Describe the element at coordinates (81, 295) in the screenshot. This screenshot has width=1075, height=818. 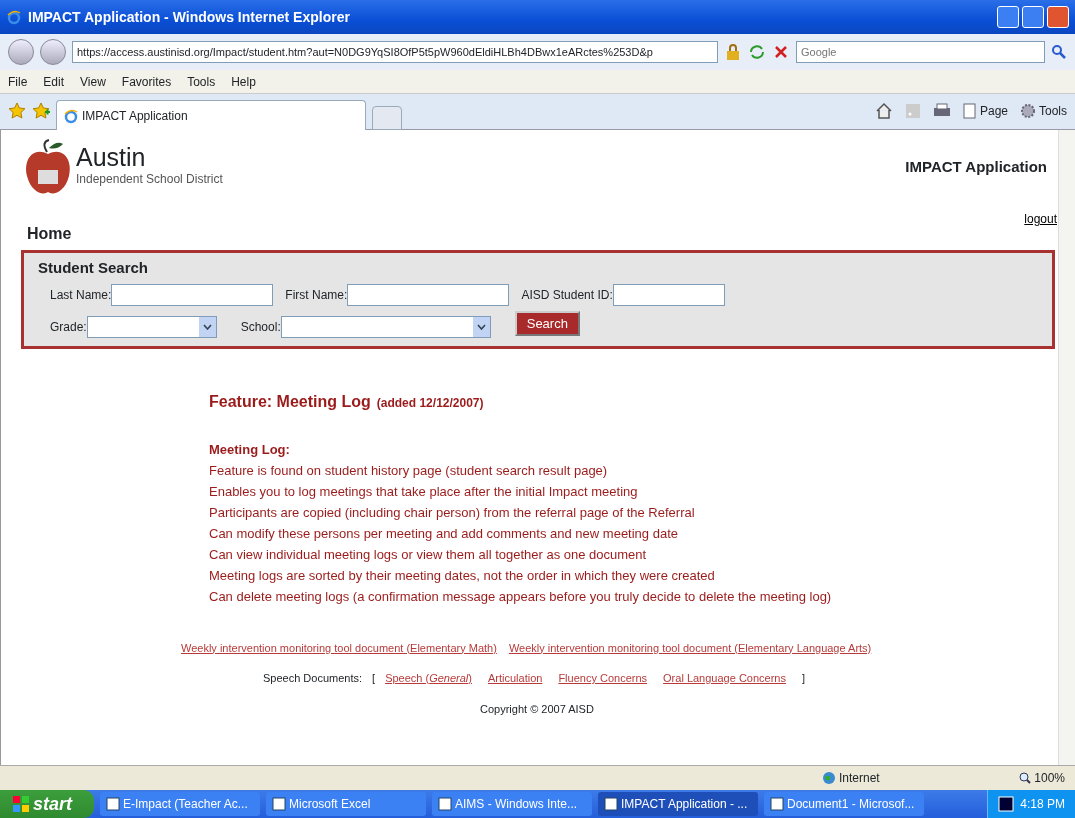
I see `field-label: Last Name:` at that location.